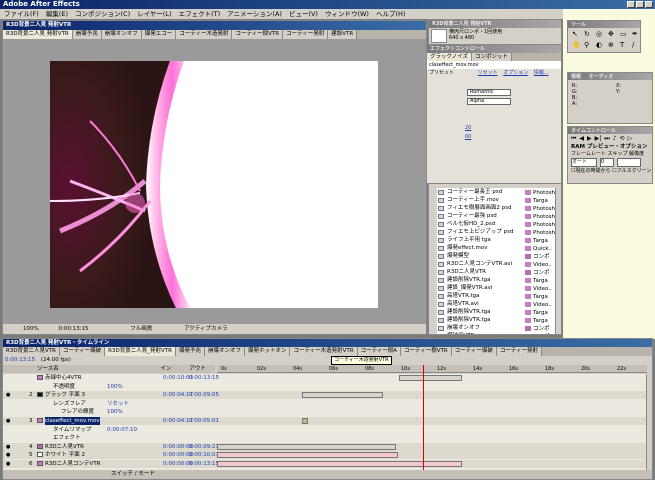 The height and width of the screenshot is (480, 655). I want to click on orbit-tool-icon: ◐, so click(601, 45).